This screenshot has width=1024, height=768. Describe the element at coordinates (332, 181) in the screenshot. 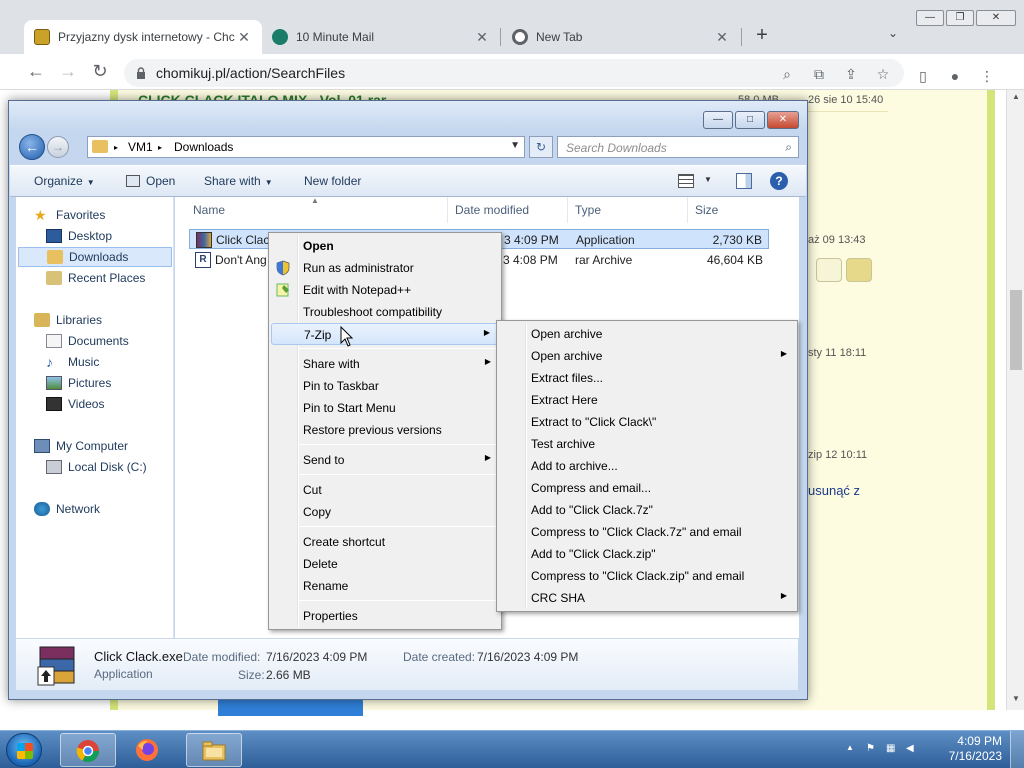

I see `new-folder-button: New folder` at that location.